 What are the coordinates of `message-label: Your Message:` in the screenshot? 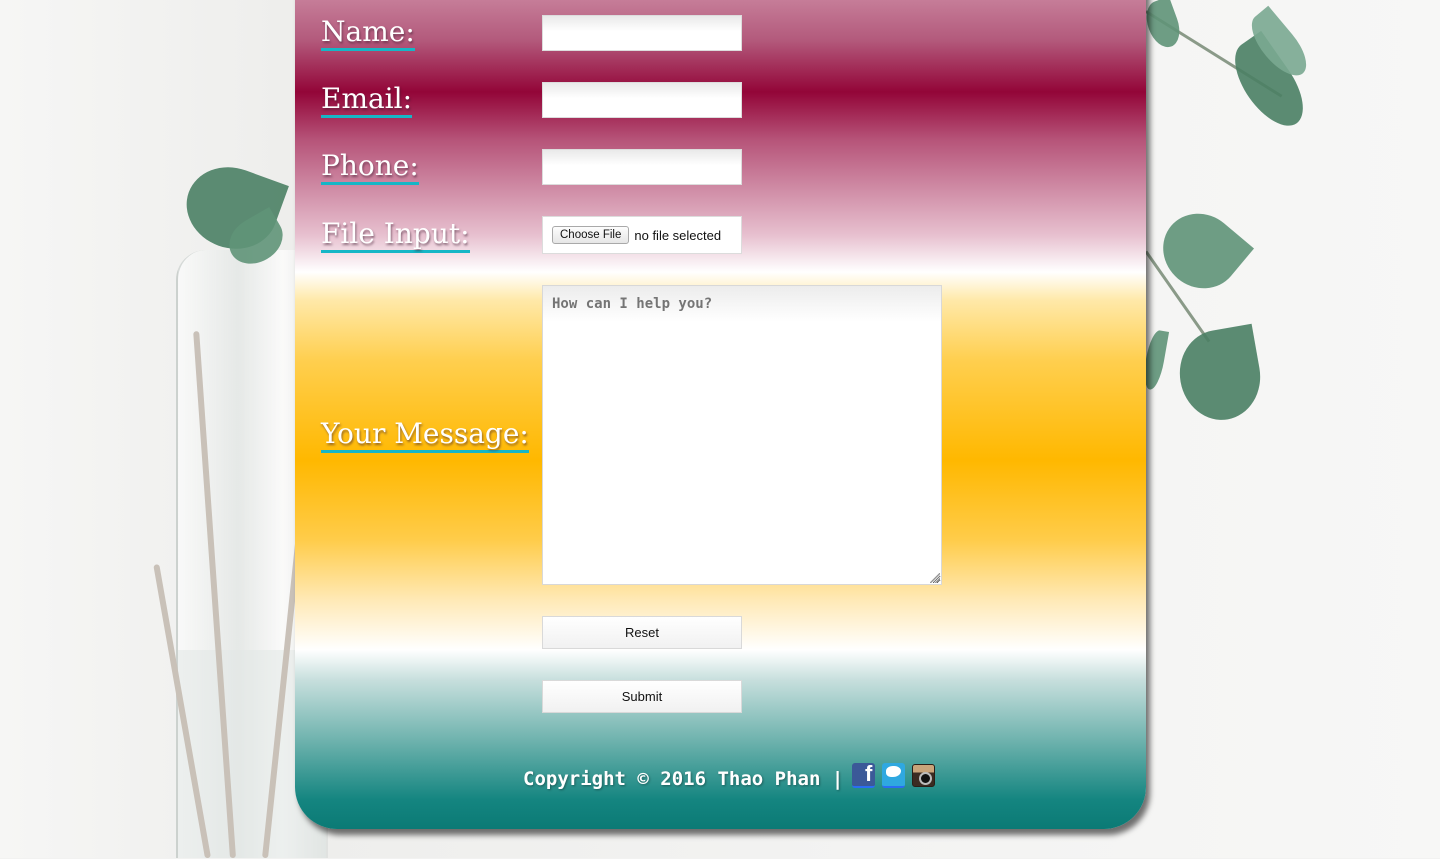 It's located at (425, 436).